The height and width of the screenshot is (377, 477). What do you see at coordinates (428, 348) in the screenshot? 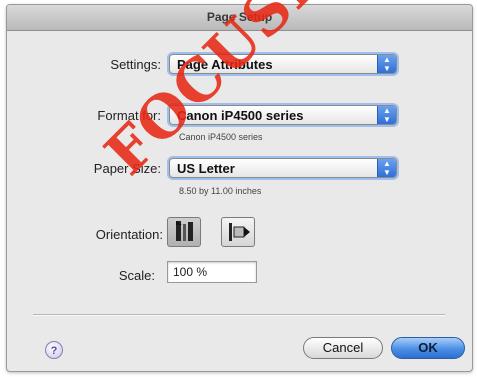
I see `ok-button: OK` at bounding box center [428, 348].